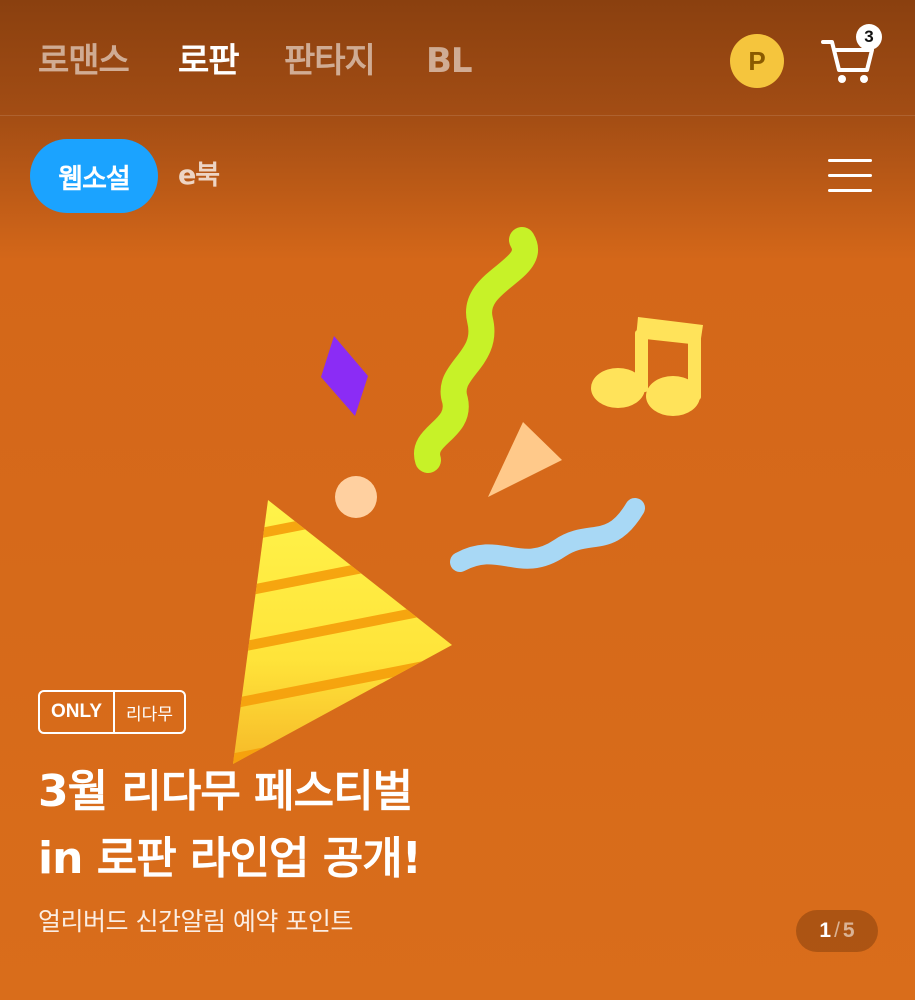 Image resolution: width=915 pixels, height=1000 pixels. I want to click on pager-total: 5, so click(848, 930).